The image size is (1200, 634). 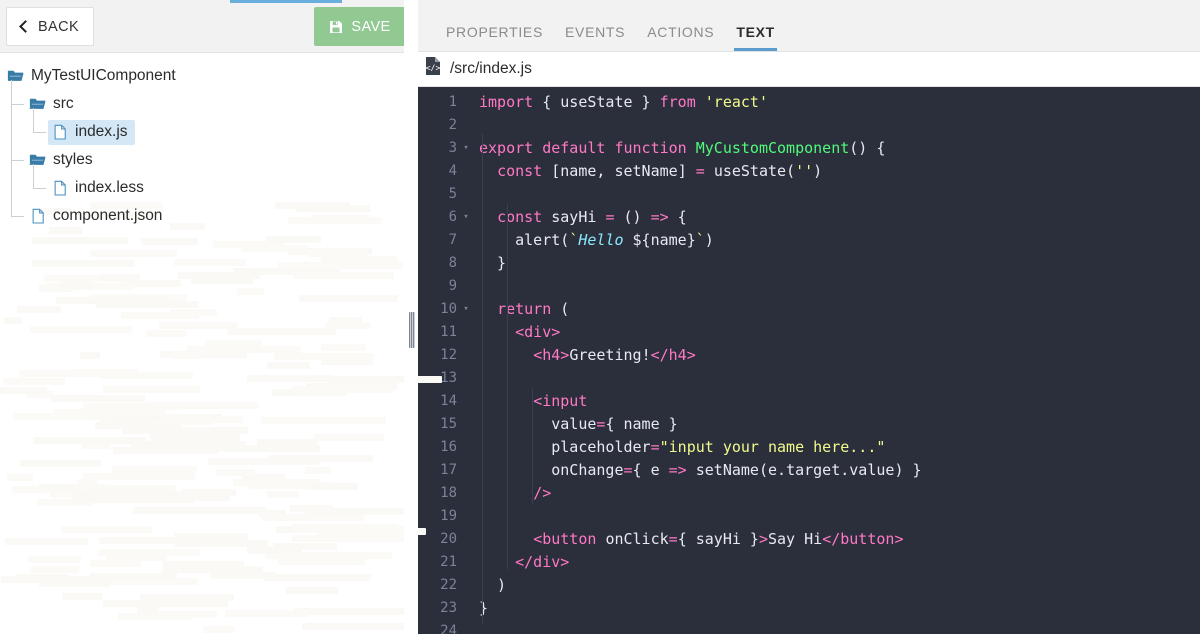 I want to click on code-line: 1 import { useState } from 'react', so click(x=806, y=102).